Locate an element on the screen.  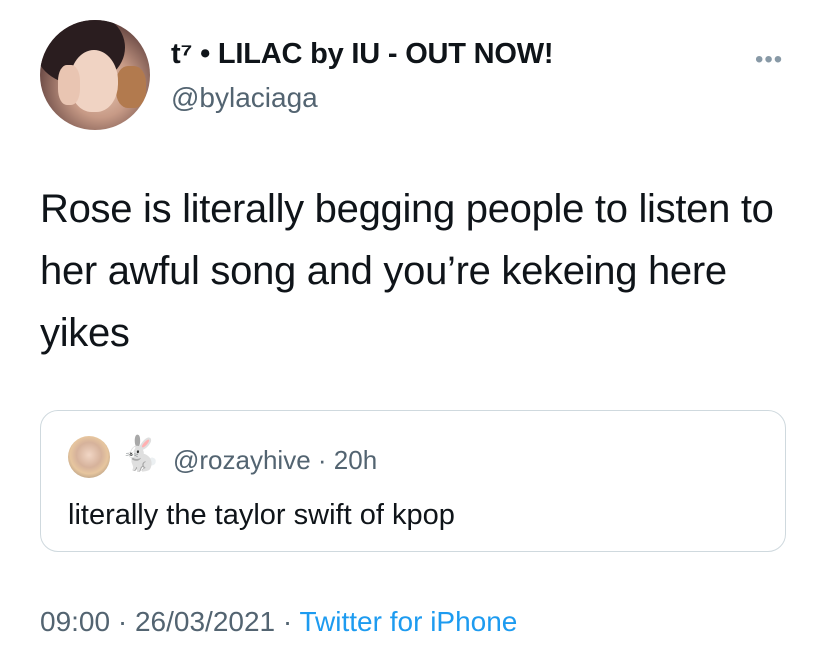
avatar-hand is located at coordinates (69, 85).